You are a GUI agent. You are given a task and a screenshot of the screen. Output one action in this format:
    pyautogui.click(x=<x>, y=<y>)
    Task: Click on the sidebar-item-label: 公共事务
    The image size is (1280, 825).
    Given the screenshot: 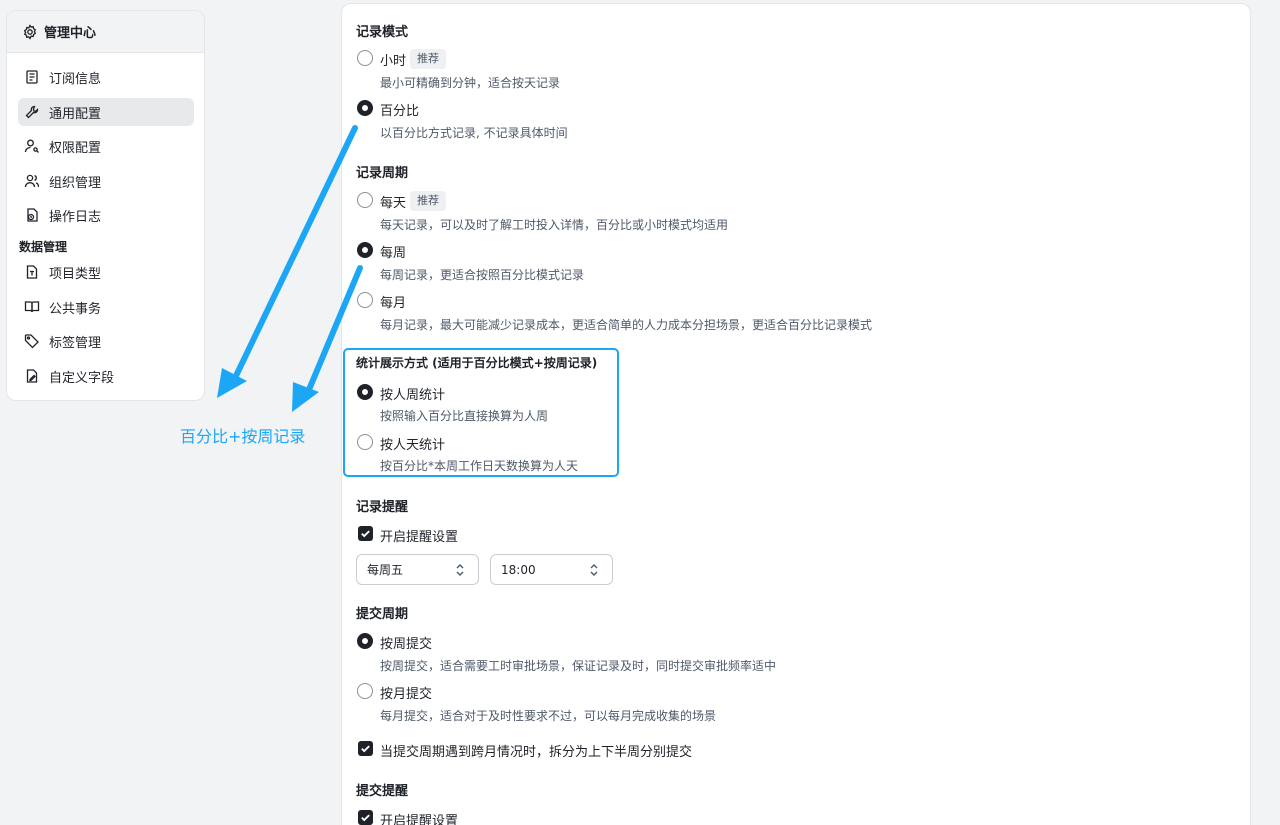 What is the action you would take?
    pyautogui.click(x=75, y=309)
    